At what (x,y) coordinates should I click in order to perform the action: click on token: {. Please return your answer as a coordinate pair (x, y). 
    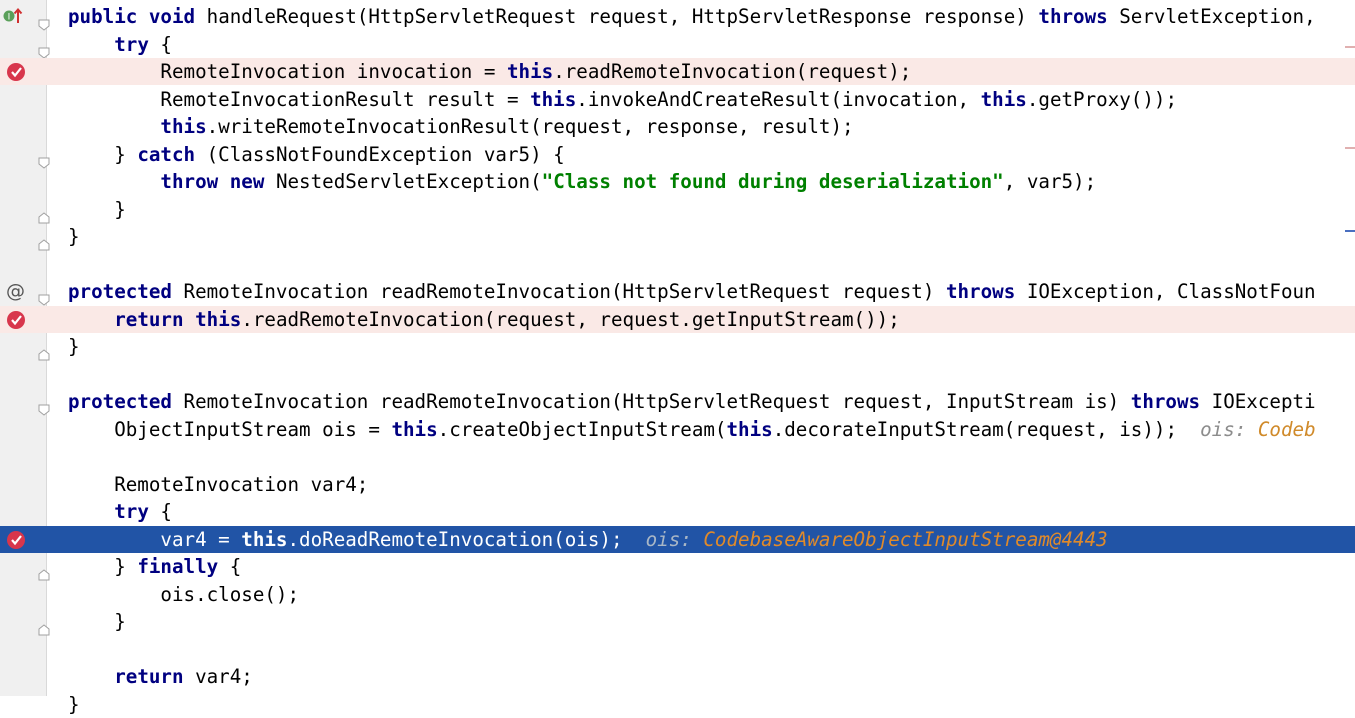
    Looking at the image, I should click on (160, 511).